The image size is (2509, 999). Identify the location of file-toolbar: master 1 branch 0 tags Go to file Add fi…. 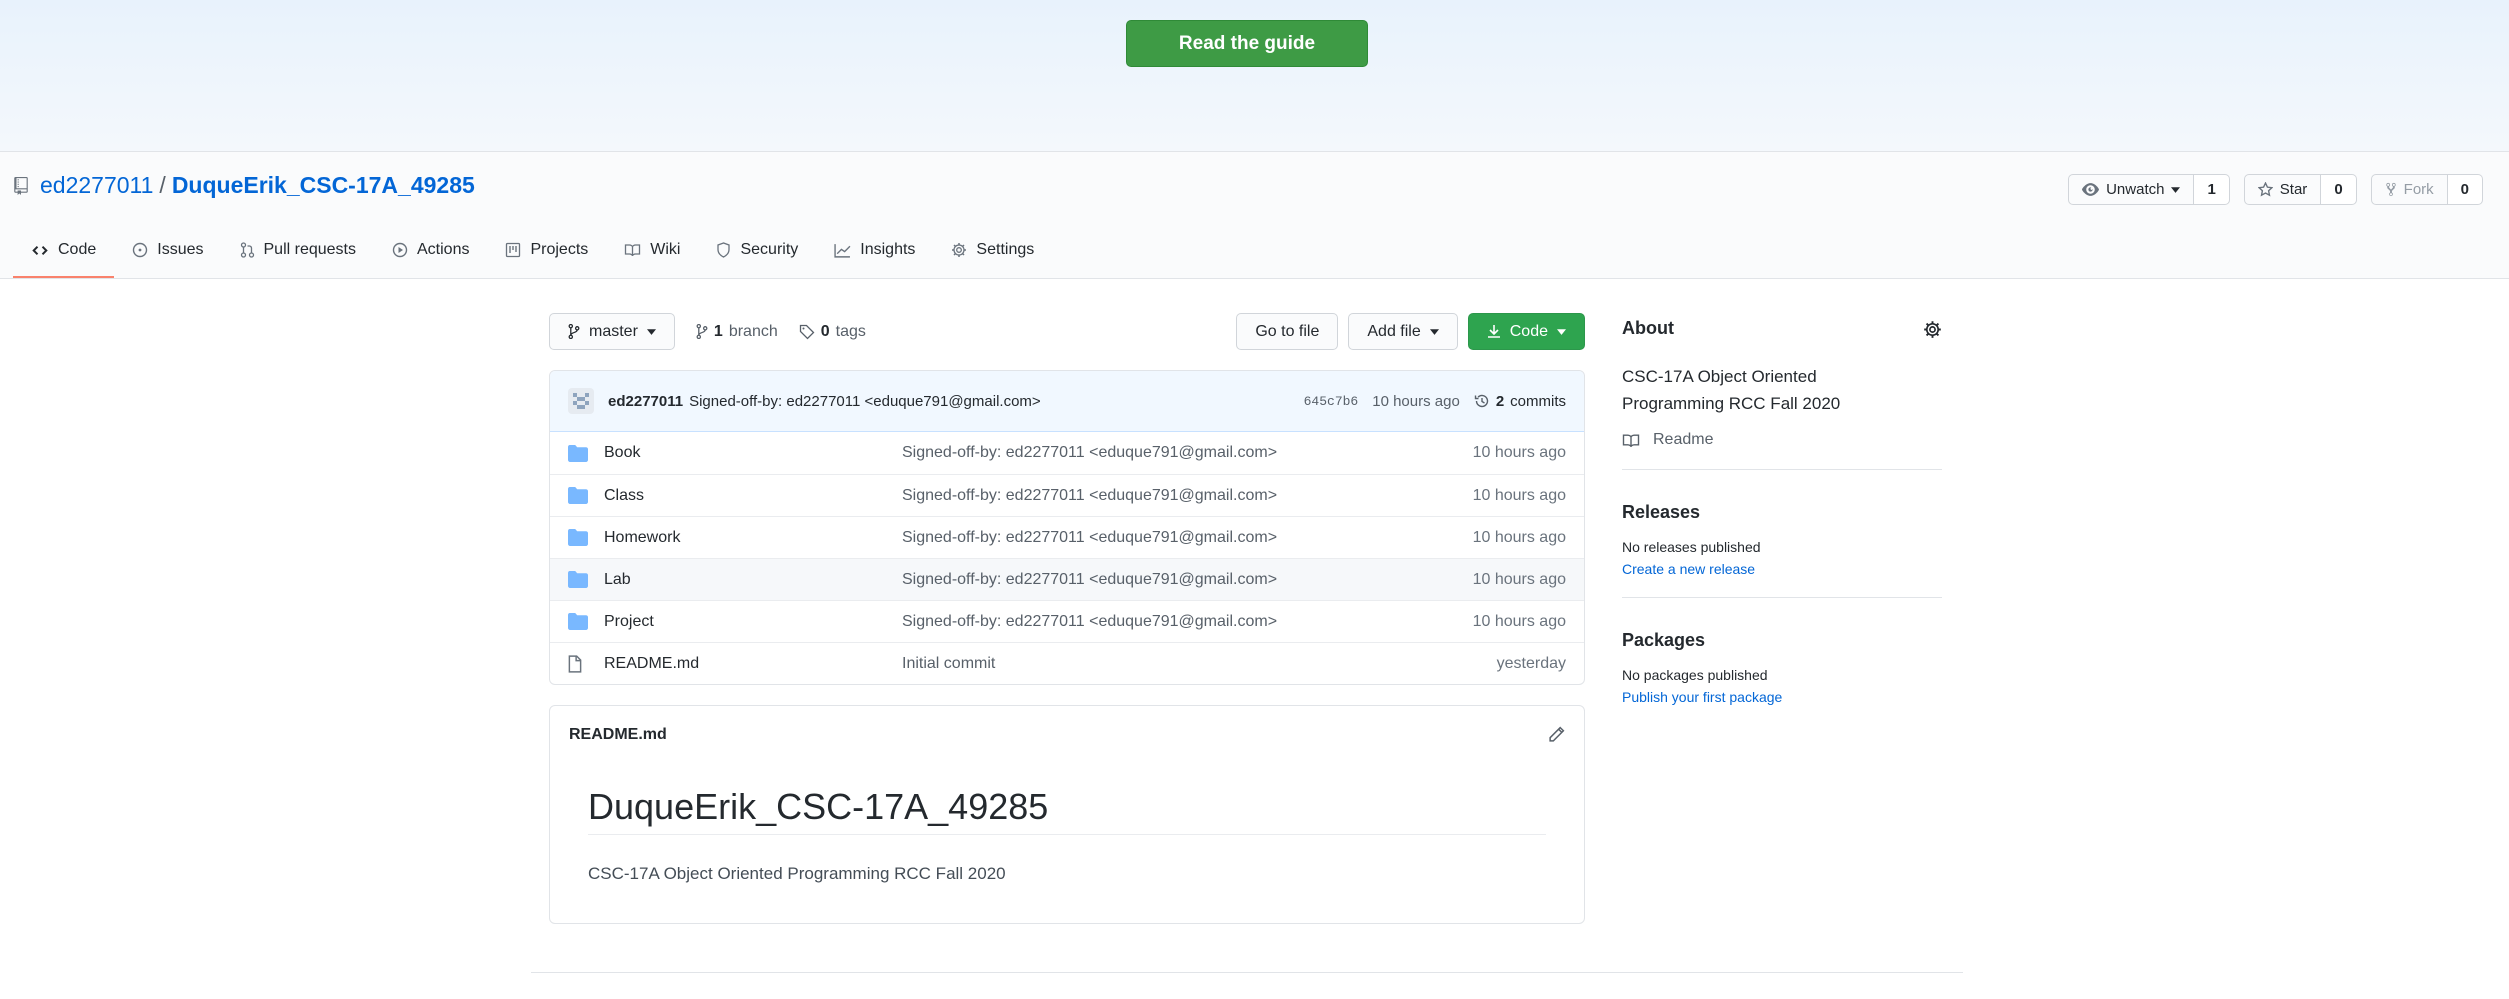
(1067, 331).